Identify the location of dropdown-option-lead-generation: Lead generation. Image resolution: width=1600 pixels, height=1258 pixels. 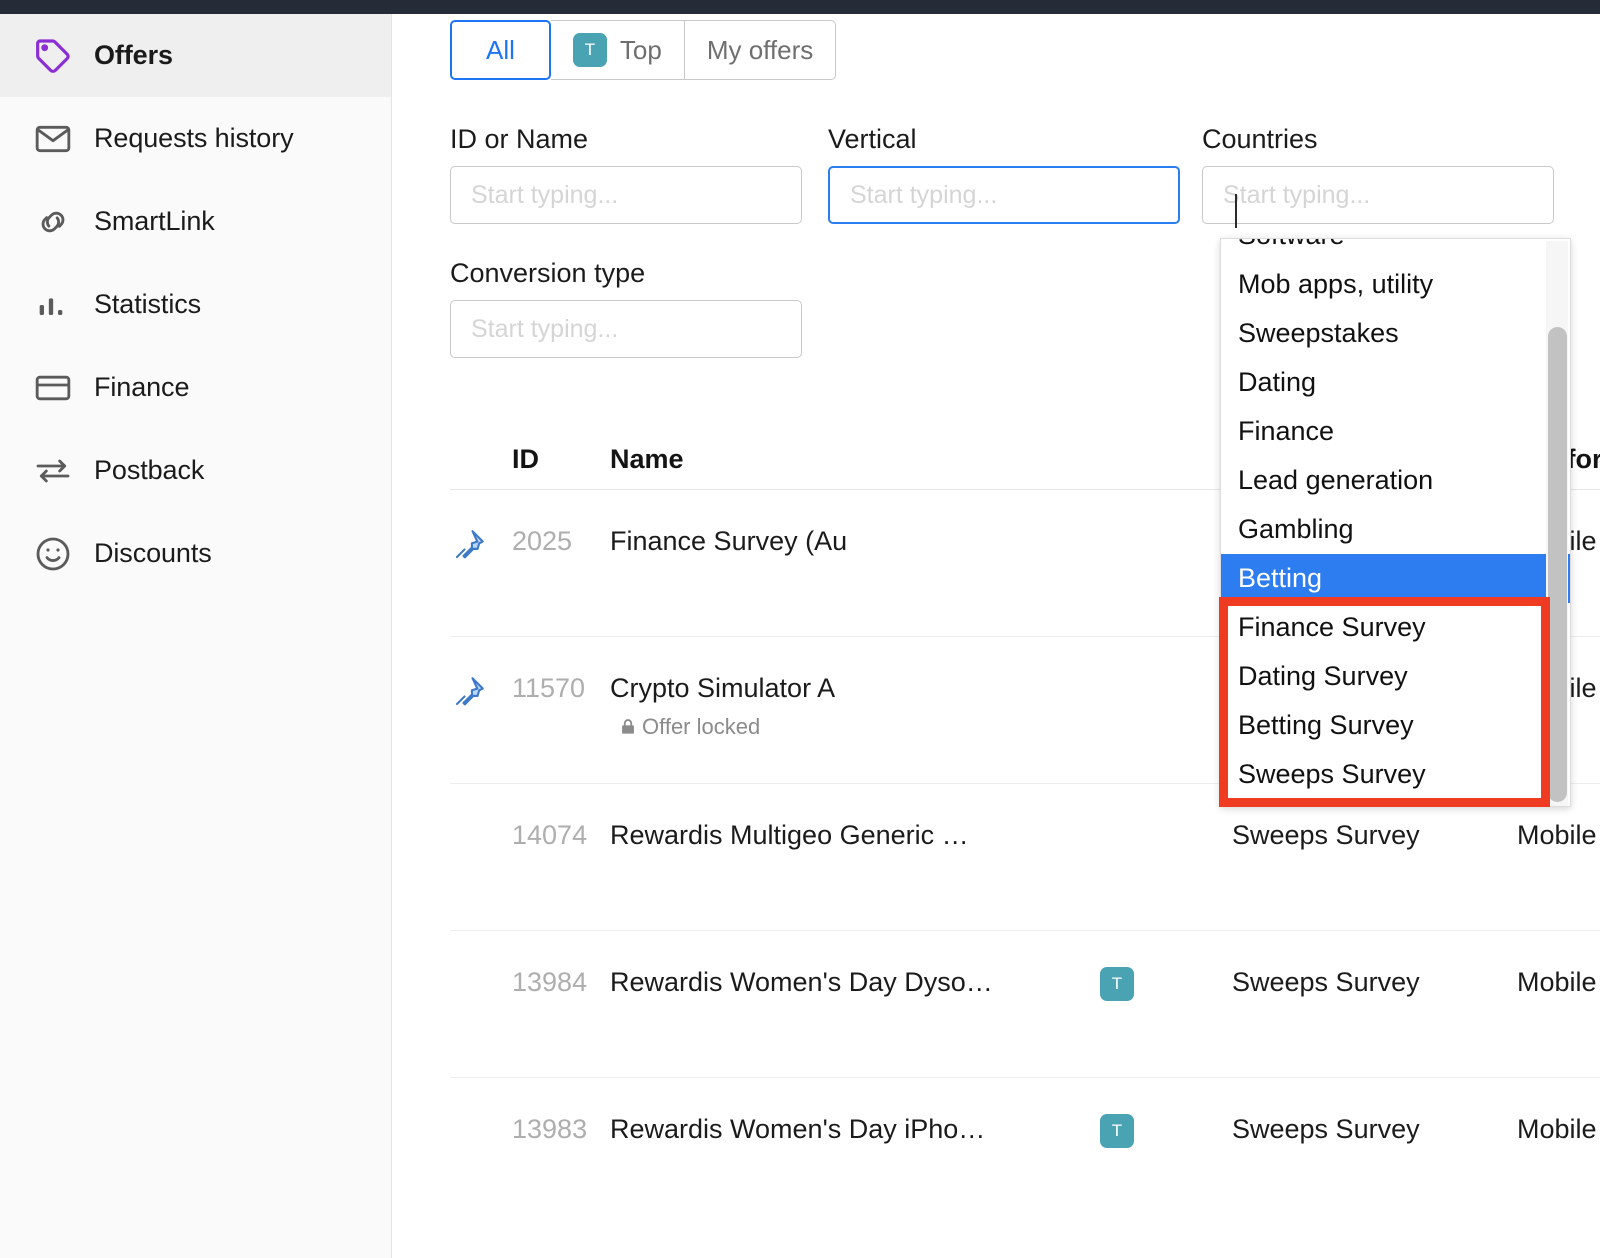
(1395, 480).